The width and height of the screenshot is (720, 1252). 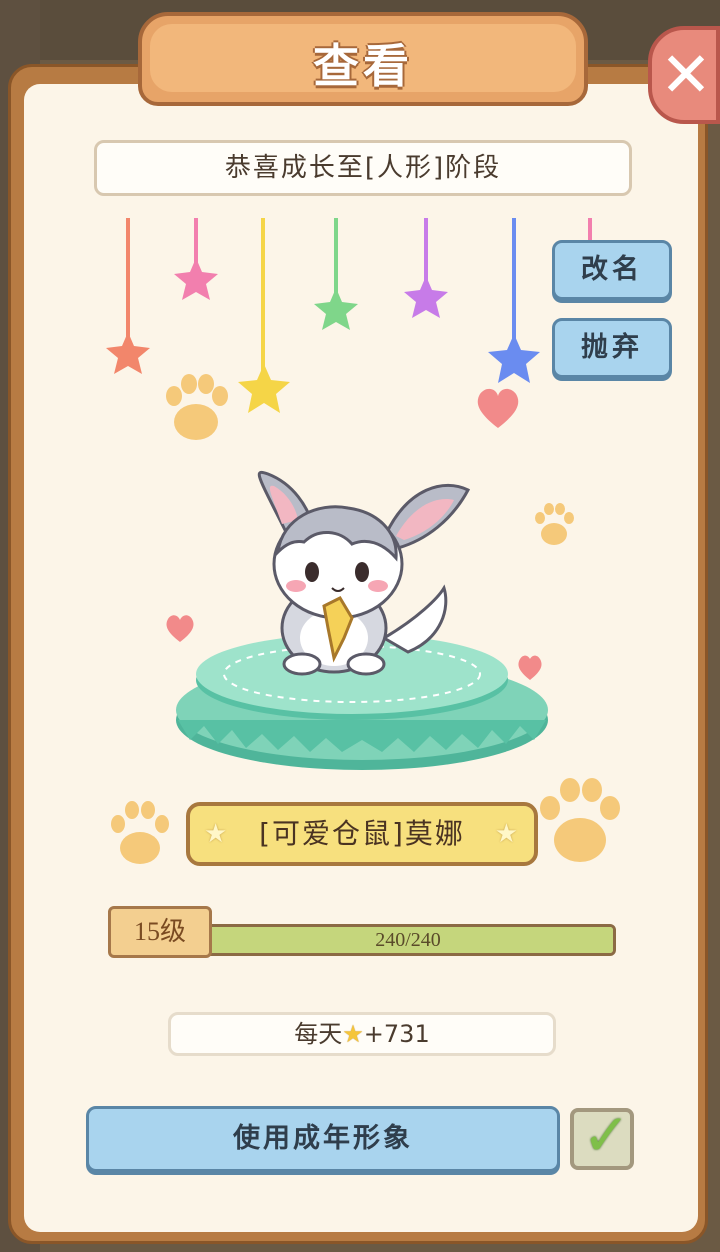 What do you see at coordinates (396, 1034) in the screenshot?
I see `daily-amount: +731` at bounding box center [396, 1034].